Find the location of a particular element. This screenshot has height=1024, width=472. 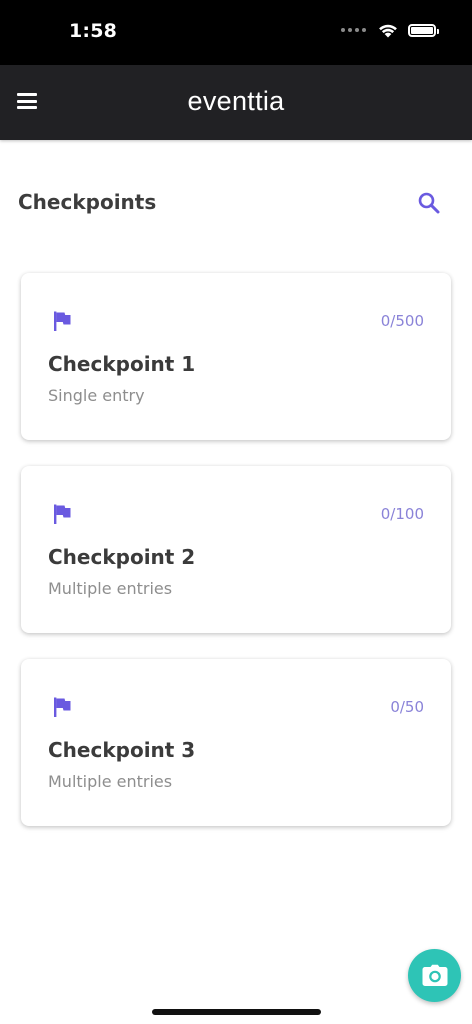

status-bar: 1:58 is located at coordinates (236, 32).